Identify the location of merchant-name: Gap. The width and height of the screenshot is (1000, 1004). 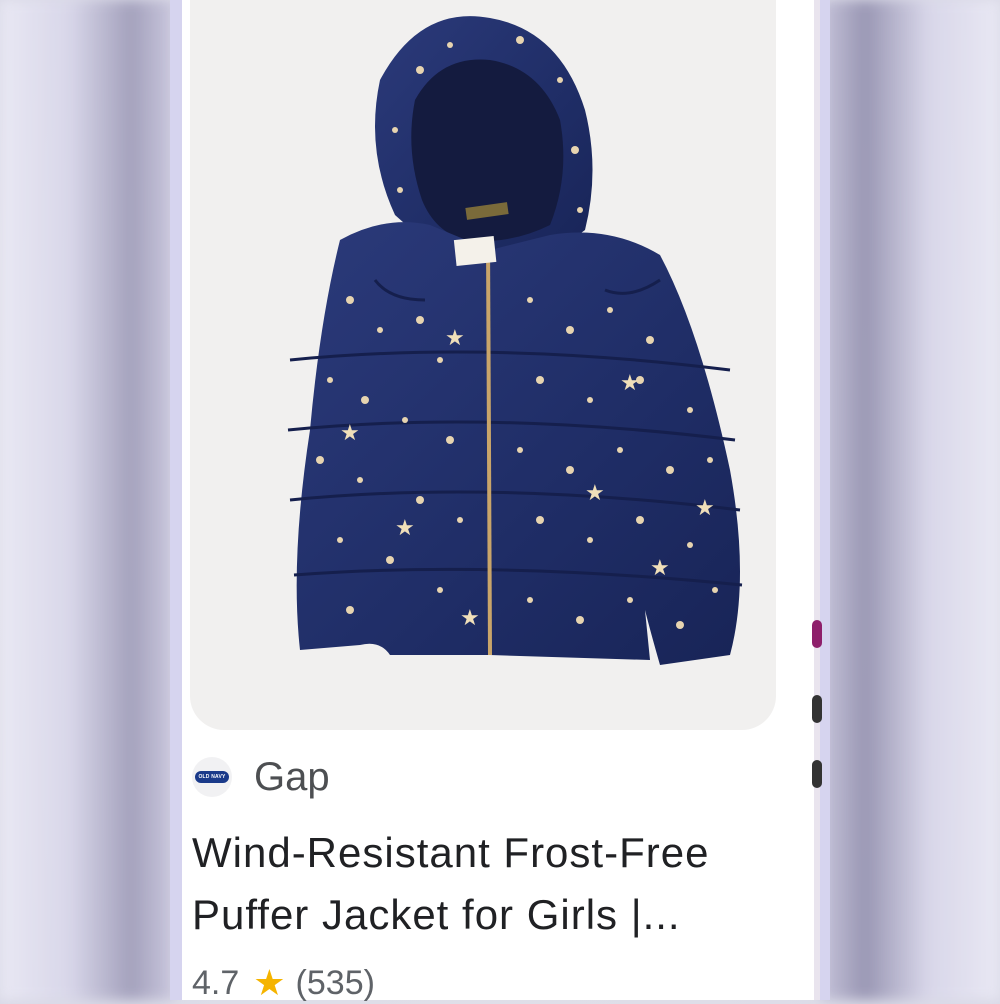
(292, 776).